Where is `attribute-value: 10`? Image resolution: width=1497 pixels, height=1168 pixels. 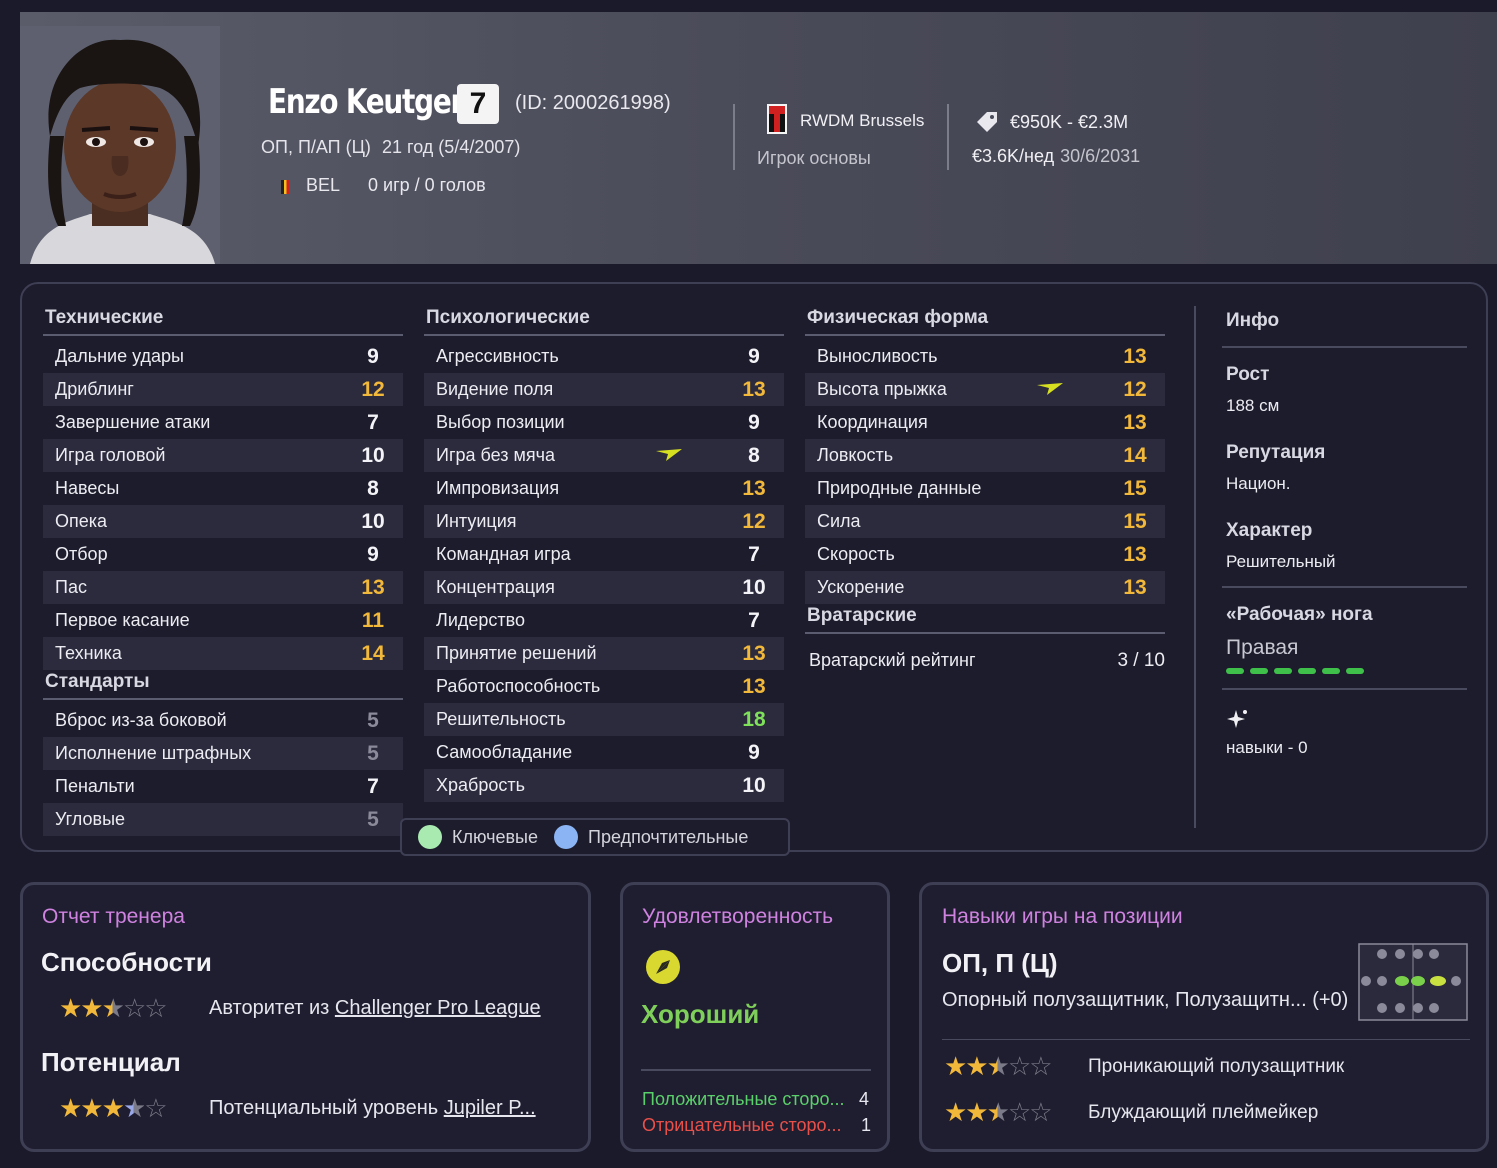
attribute-value: 10 is located at coordinates (373, 455).